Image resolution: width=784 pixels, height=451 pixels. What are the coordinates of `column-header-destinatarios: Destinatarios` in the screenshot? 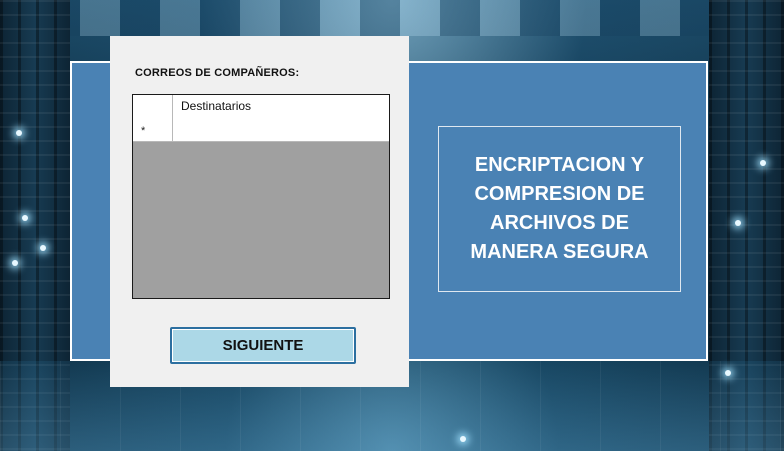 It's located at (216, 106).